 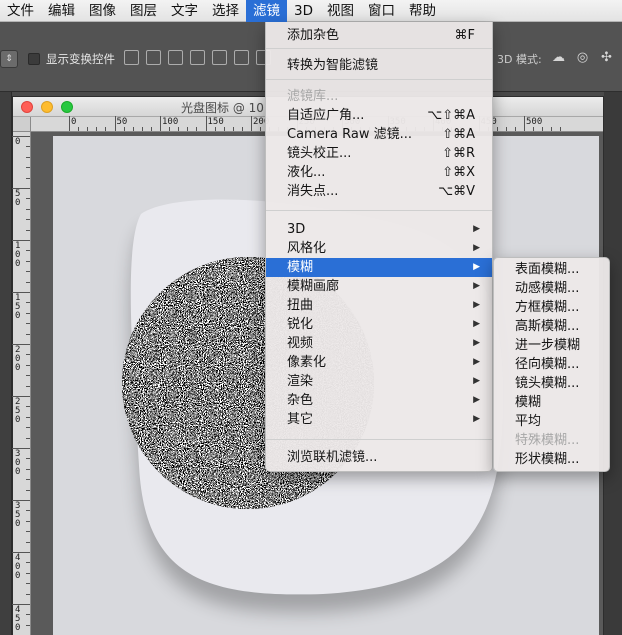 I want to click on filter-menu-item: 自适应广角... ⌥⇧⌘A, so click(x=379, y=115).